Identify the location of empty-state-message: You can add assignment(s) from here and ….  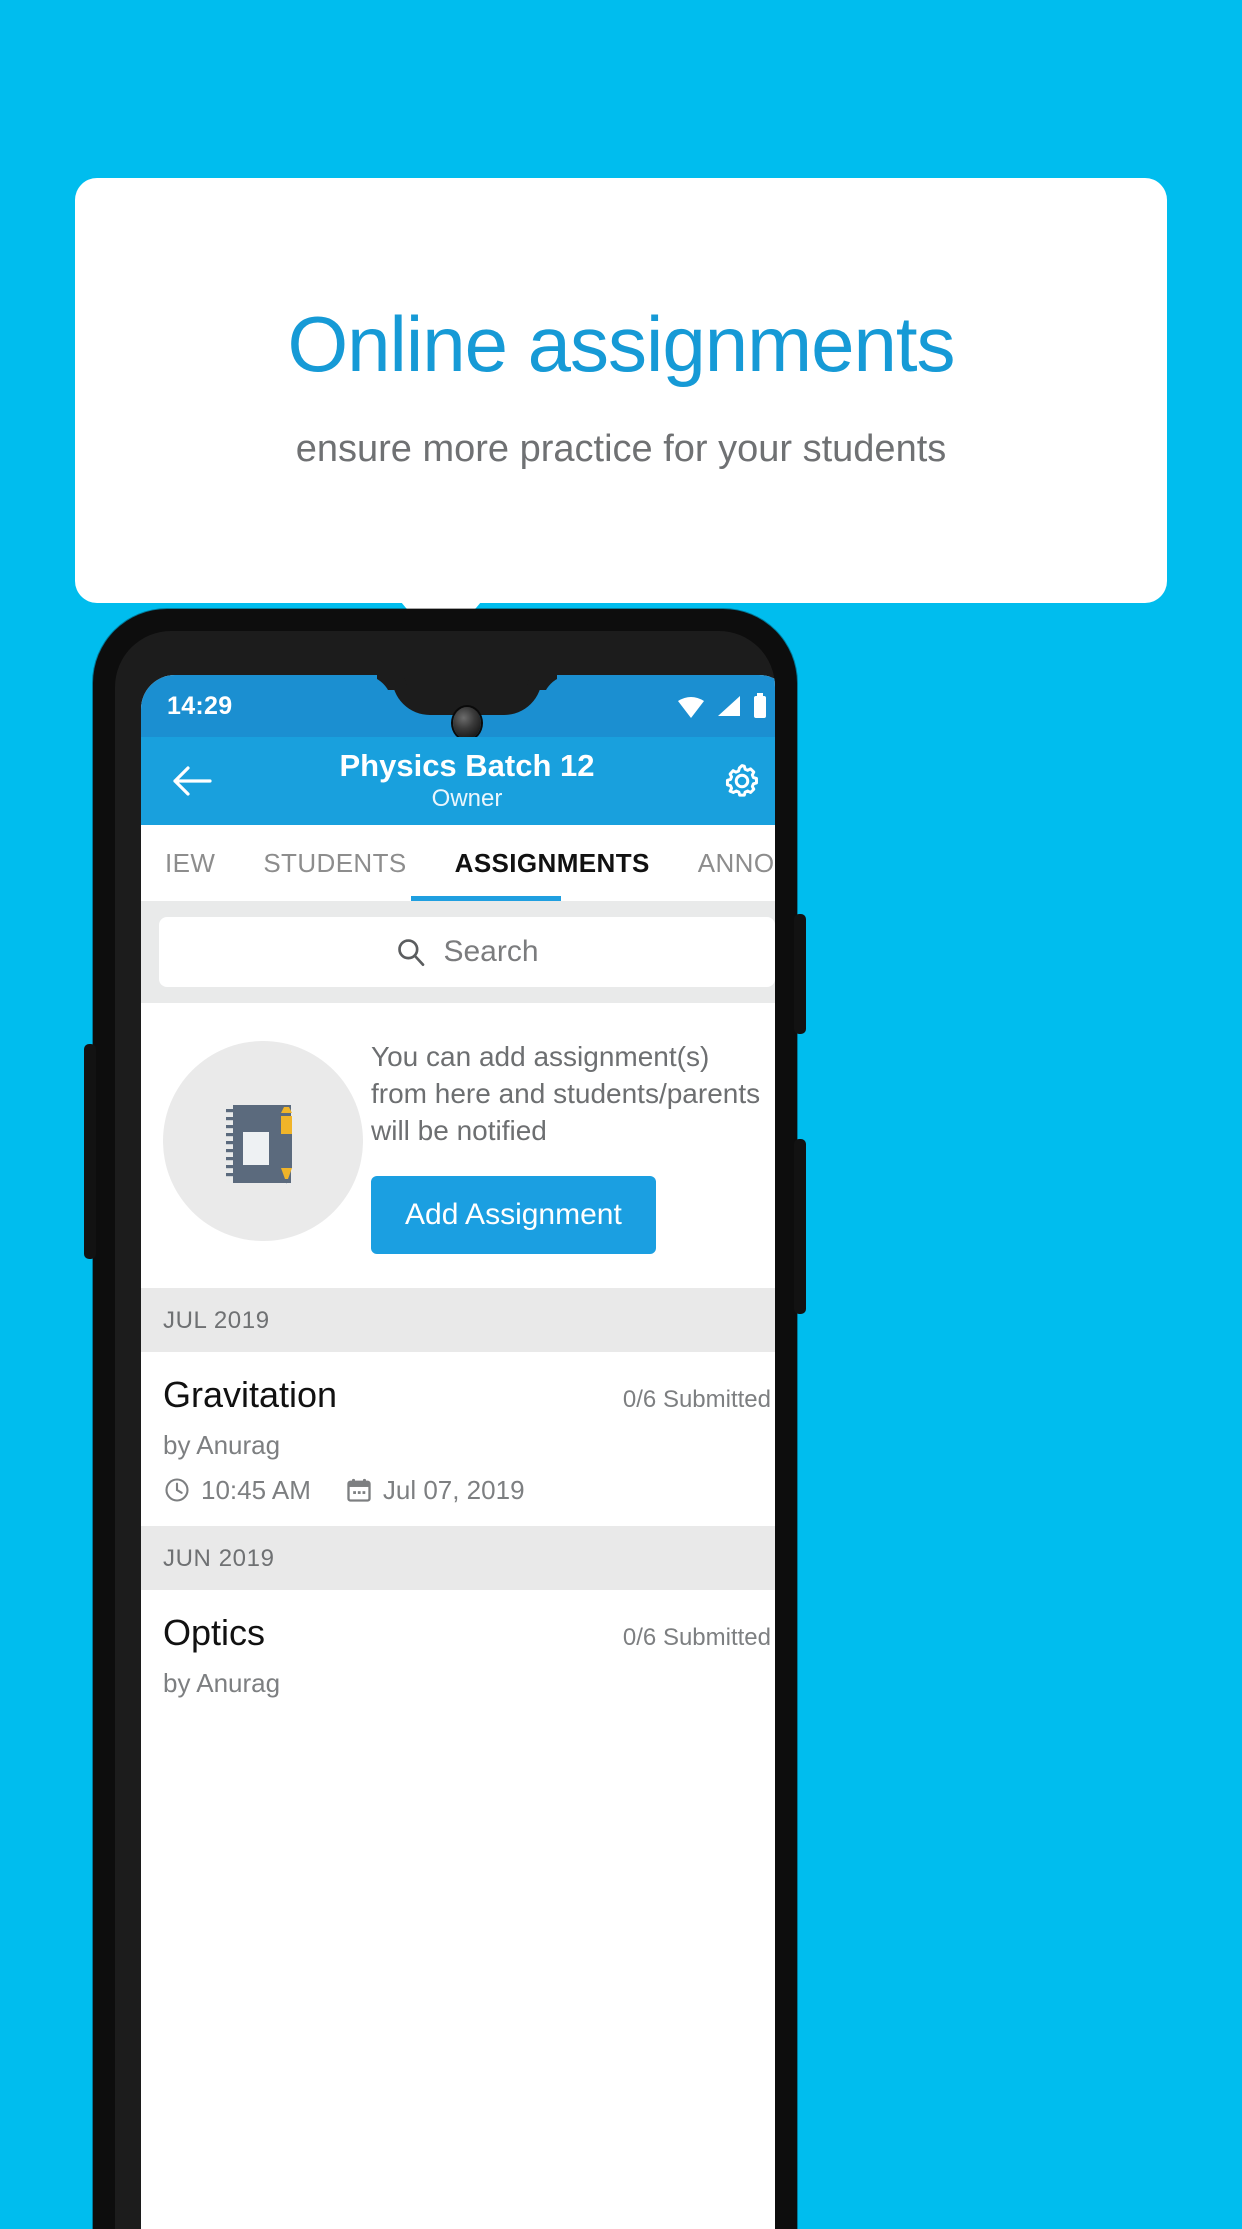
(566, 1093).